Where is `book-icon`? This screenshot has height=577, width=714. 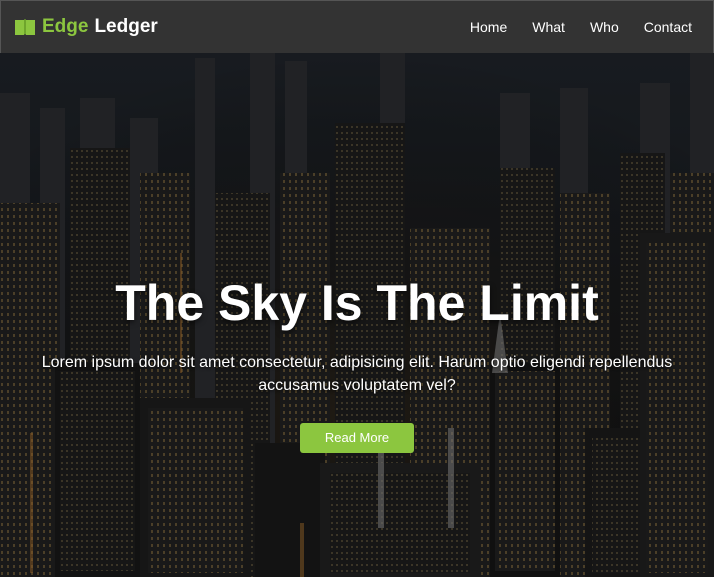 book-icon is located at coordinates (25, 27).